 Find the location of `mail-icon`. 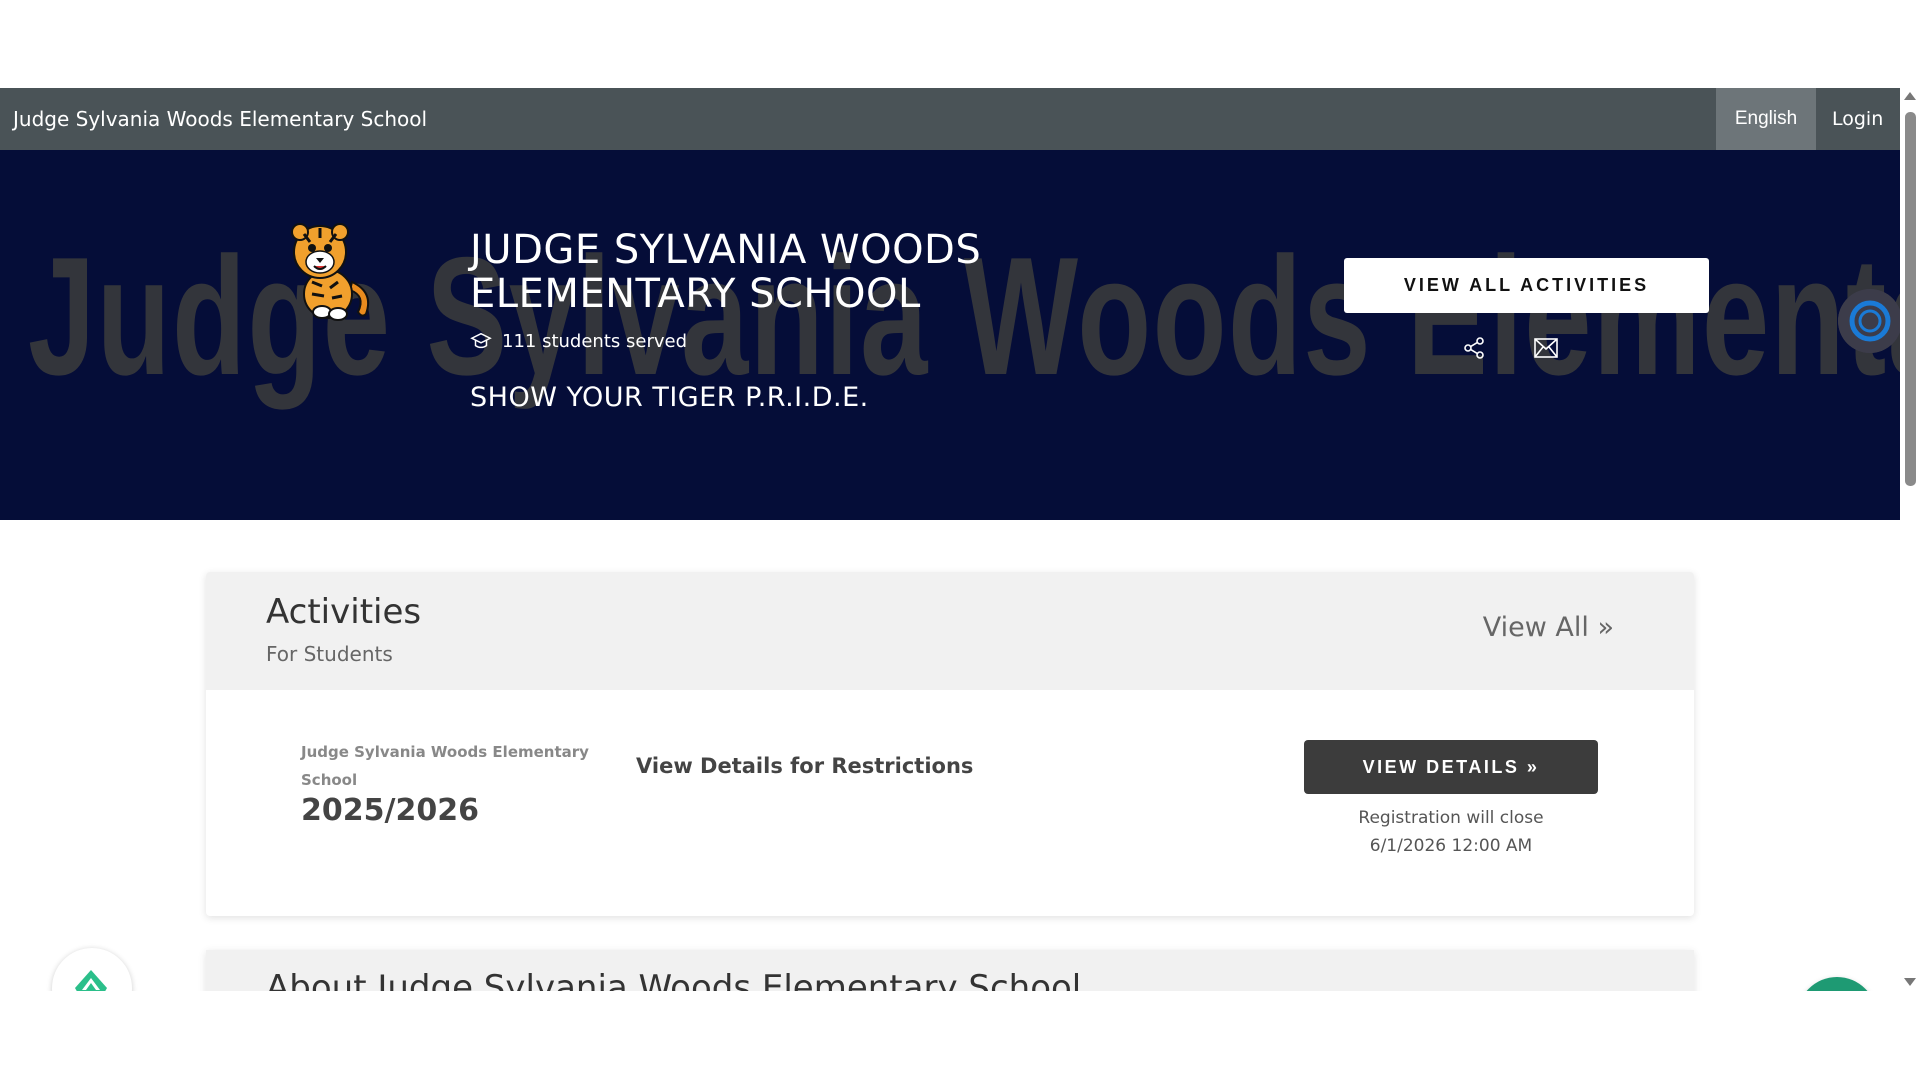

mail-icon is located at coordinates (1546, 348).